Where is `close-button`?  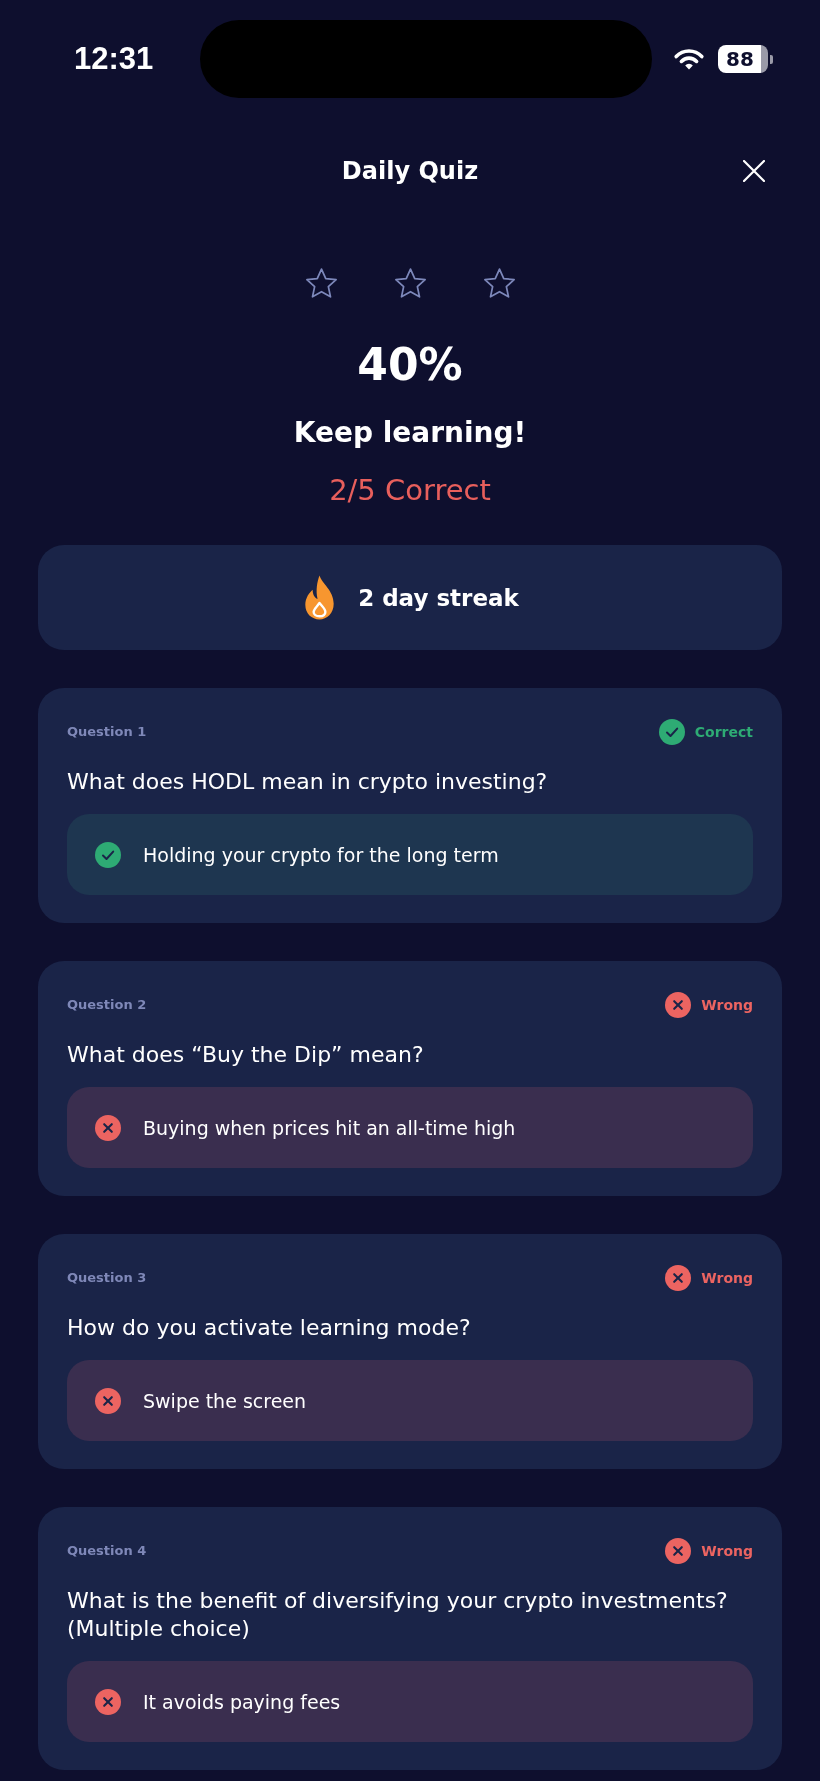 close-button is located at coordinates (754, 171).